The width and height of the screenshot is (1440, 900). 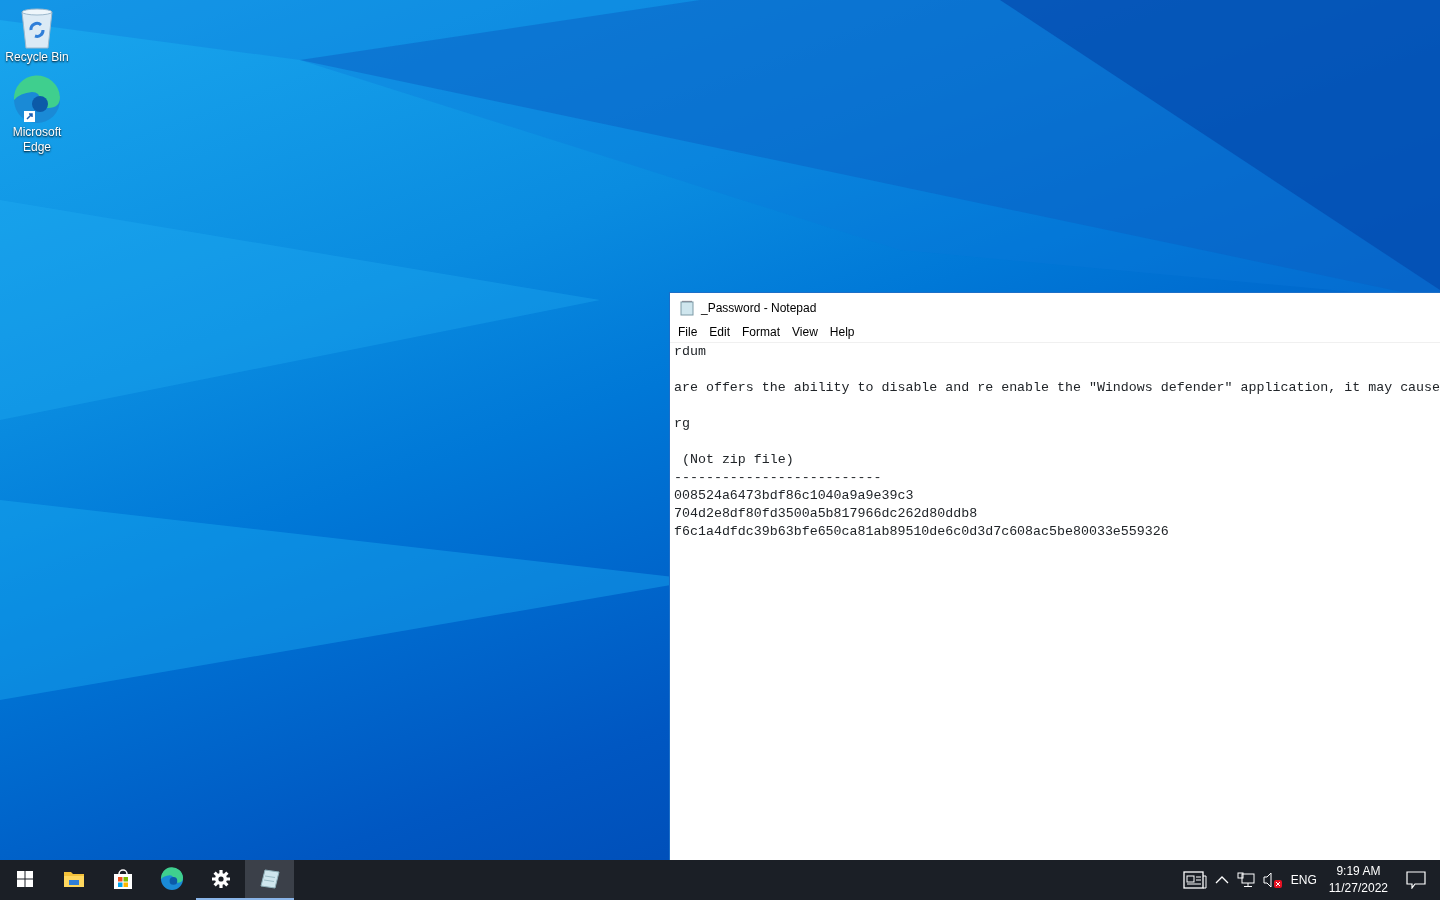 What do you see at coordinates (778, 478) in the screenshot?
I see `text-line: --------------------------` at bounding box center [778, 478].